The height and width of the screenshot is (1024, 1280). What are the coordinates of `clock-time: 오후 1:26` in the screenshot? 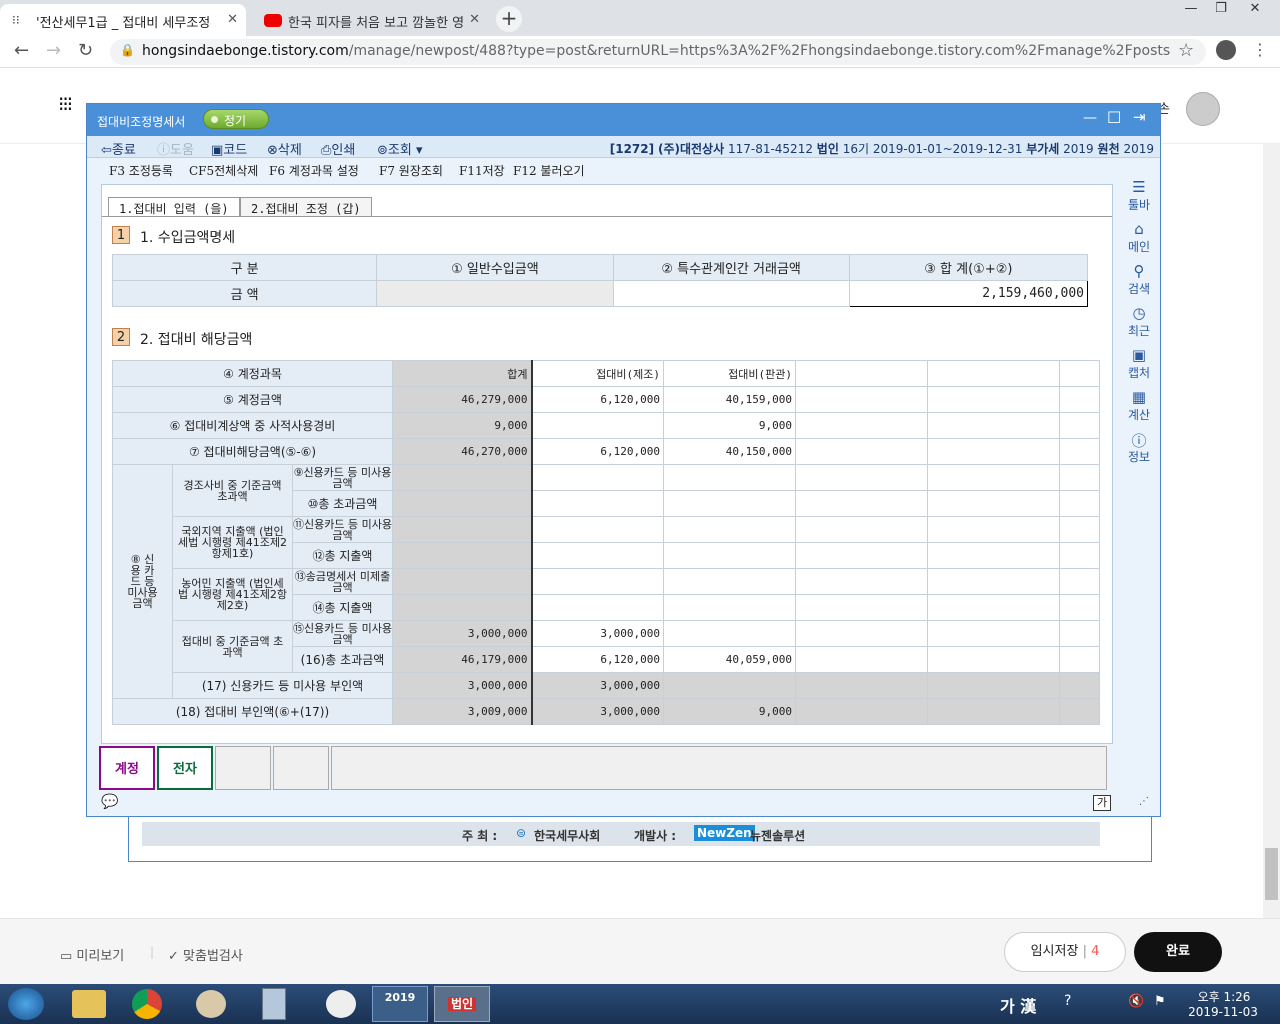 It's located at (1224, 996).